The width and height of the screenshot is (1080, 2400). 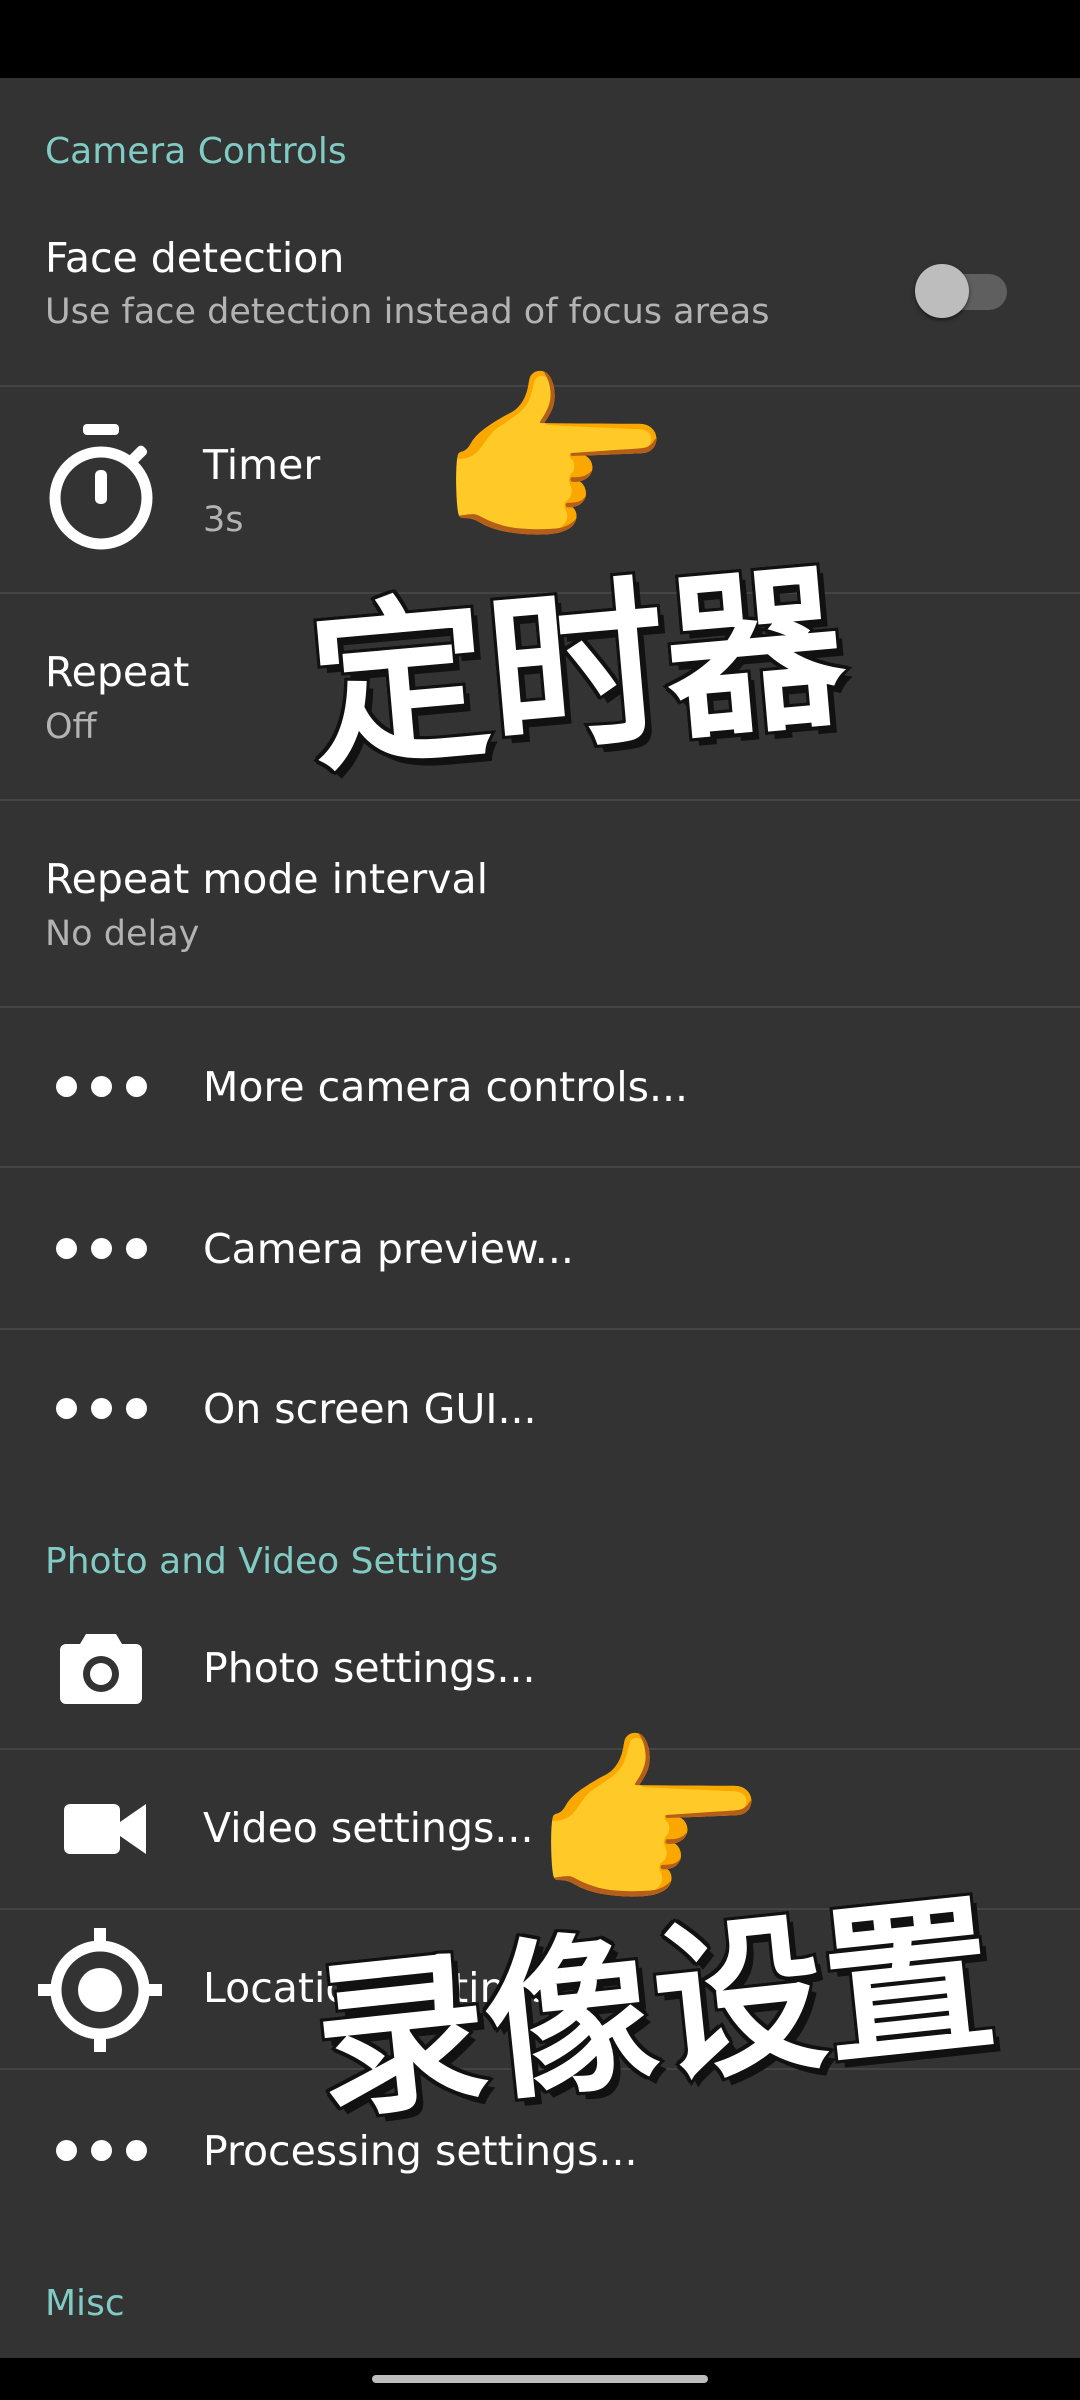 I want to click on video-camera-icon, so click(x=105, y=1829).